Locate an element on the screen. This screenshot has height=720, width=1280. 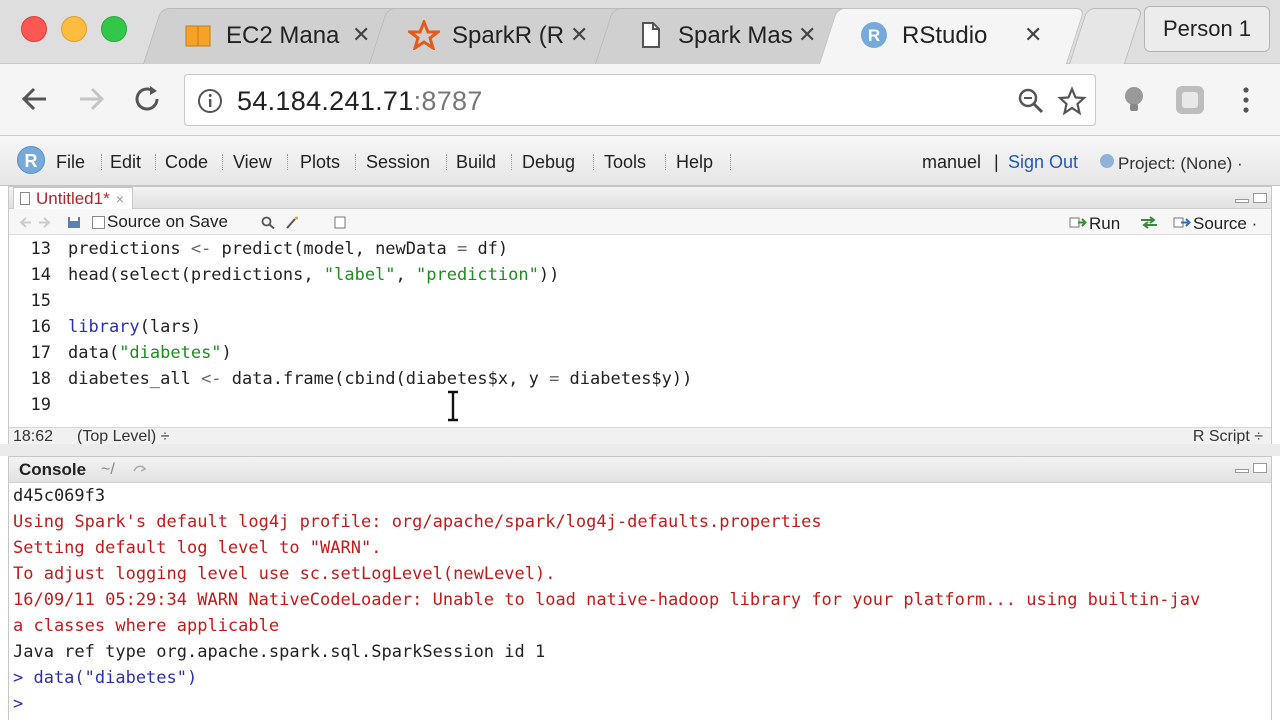
search-icon is located at coordinates (268, 222).